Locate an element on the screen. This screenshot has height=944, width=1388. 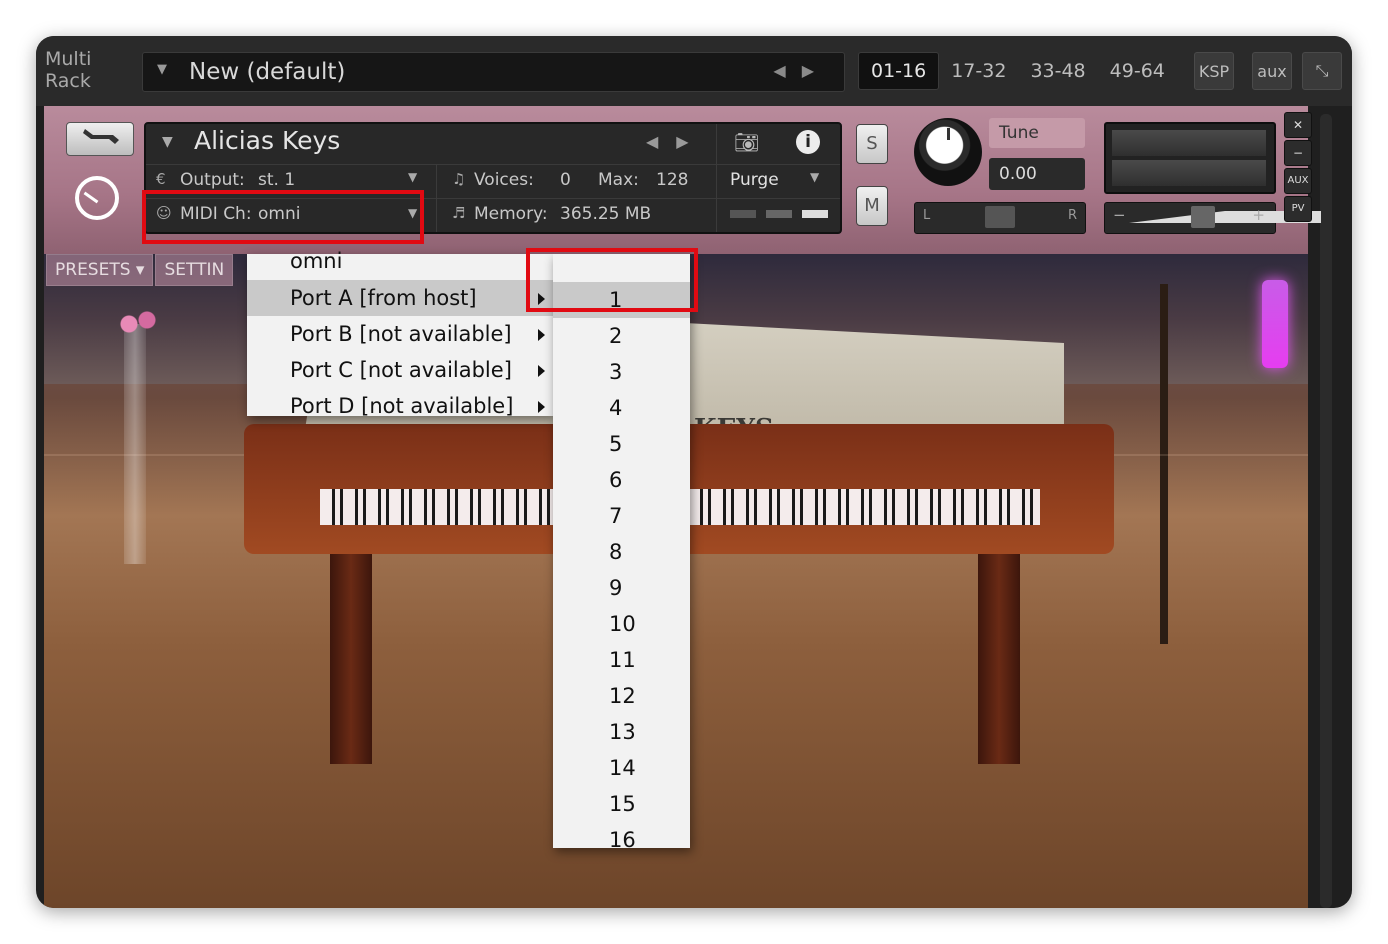
tune-label: Tune is located at coordinates (1037, 133).